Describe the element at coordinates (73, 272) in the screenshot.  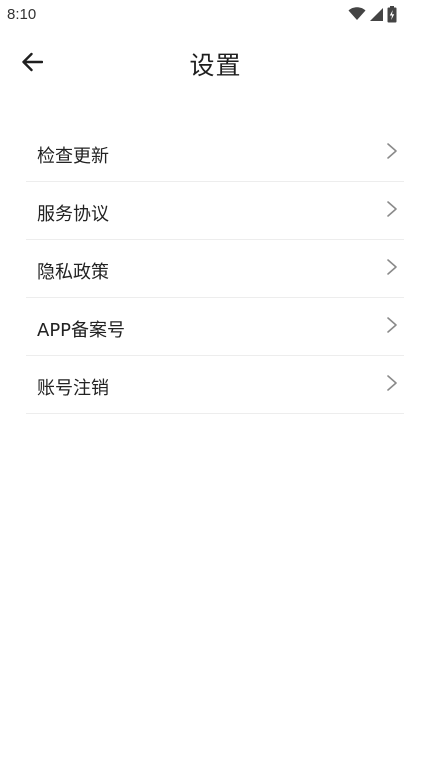
I see `menu-item-label: 隐私政策` at that location.